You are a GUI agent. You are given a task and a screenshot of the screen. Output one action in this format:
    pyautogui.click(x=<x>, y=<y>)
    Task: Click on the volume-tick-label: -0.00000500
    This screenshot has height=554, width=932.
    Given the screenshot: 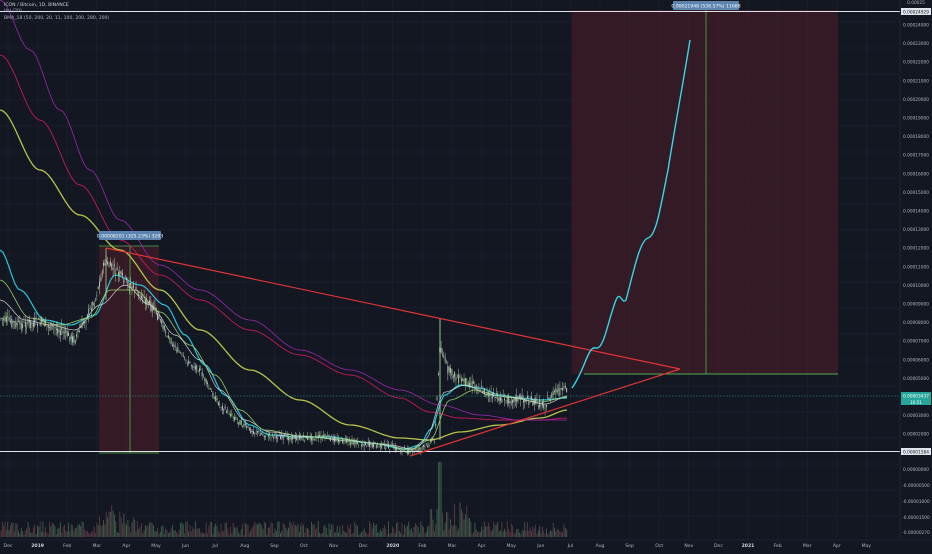 What is the action you would take?
    pyautogui.click(x=916, y=486)
    